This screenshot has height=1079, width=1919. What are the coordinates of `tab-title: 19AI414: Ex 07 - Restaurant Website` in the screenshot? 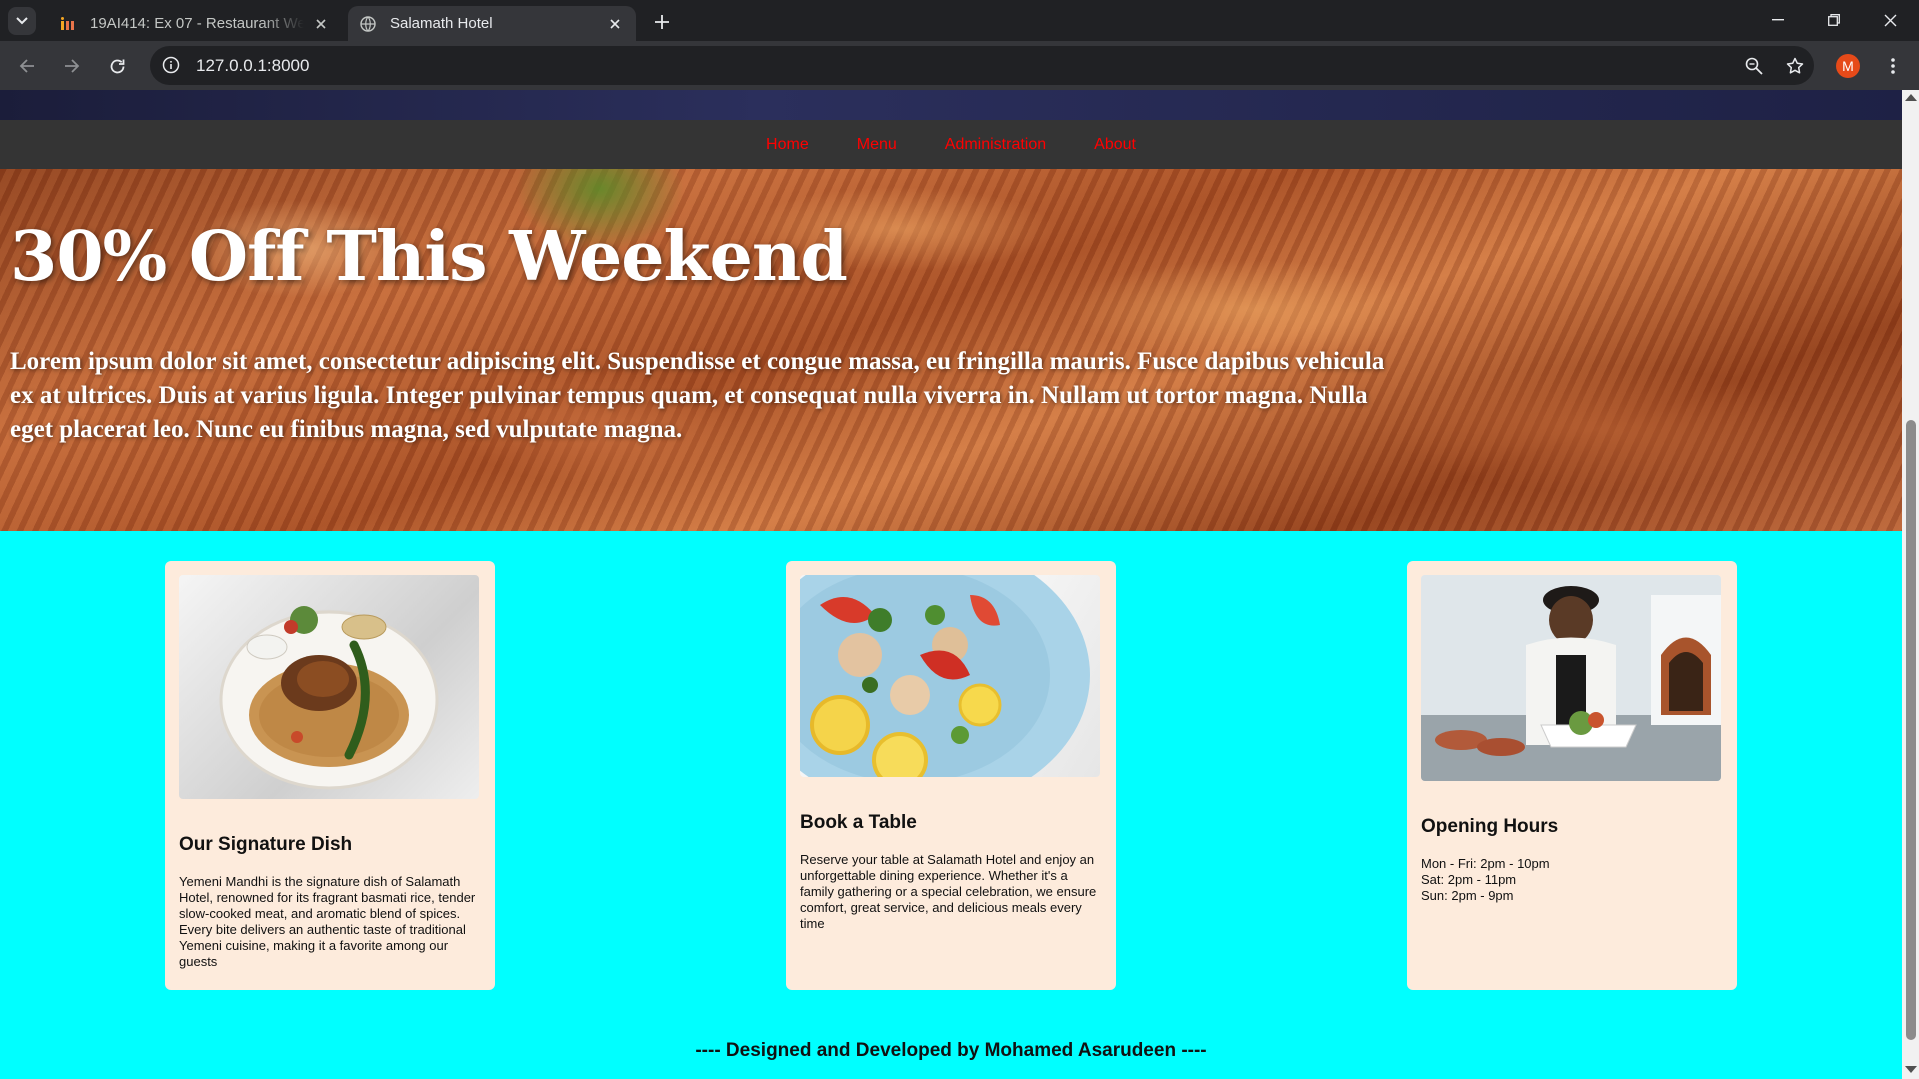 It's located at (197, 23).